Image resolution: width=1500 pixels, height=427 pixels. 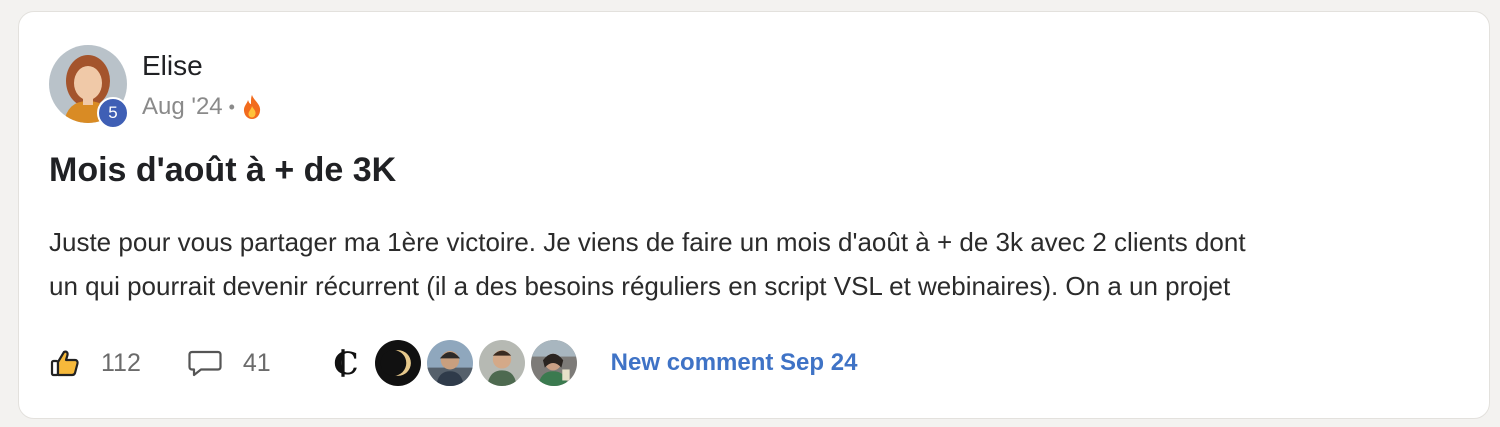 I want to click on post-title: Mois d'août à + de 3K, so click(x=222, y=170).